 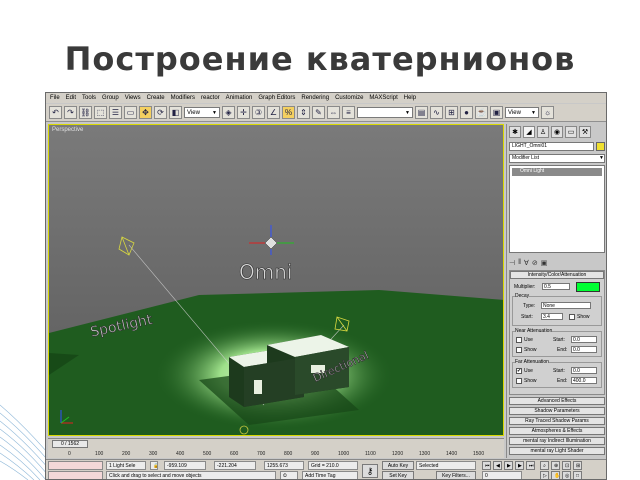 What do you see at coordinates (100, 112) in the screenshot?
I see `select-object-icon: ⬚` at bounding box center [100, 112].